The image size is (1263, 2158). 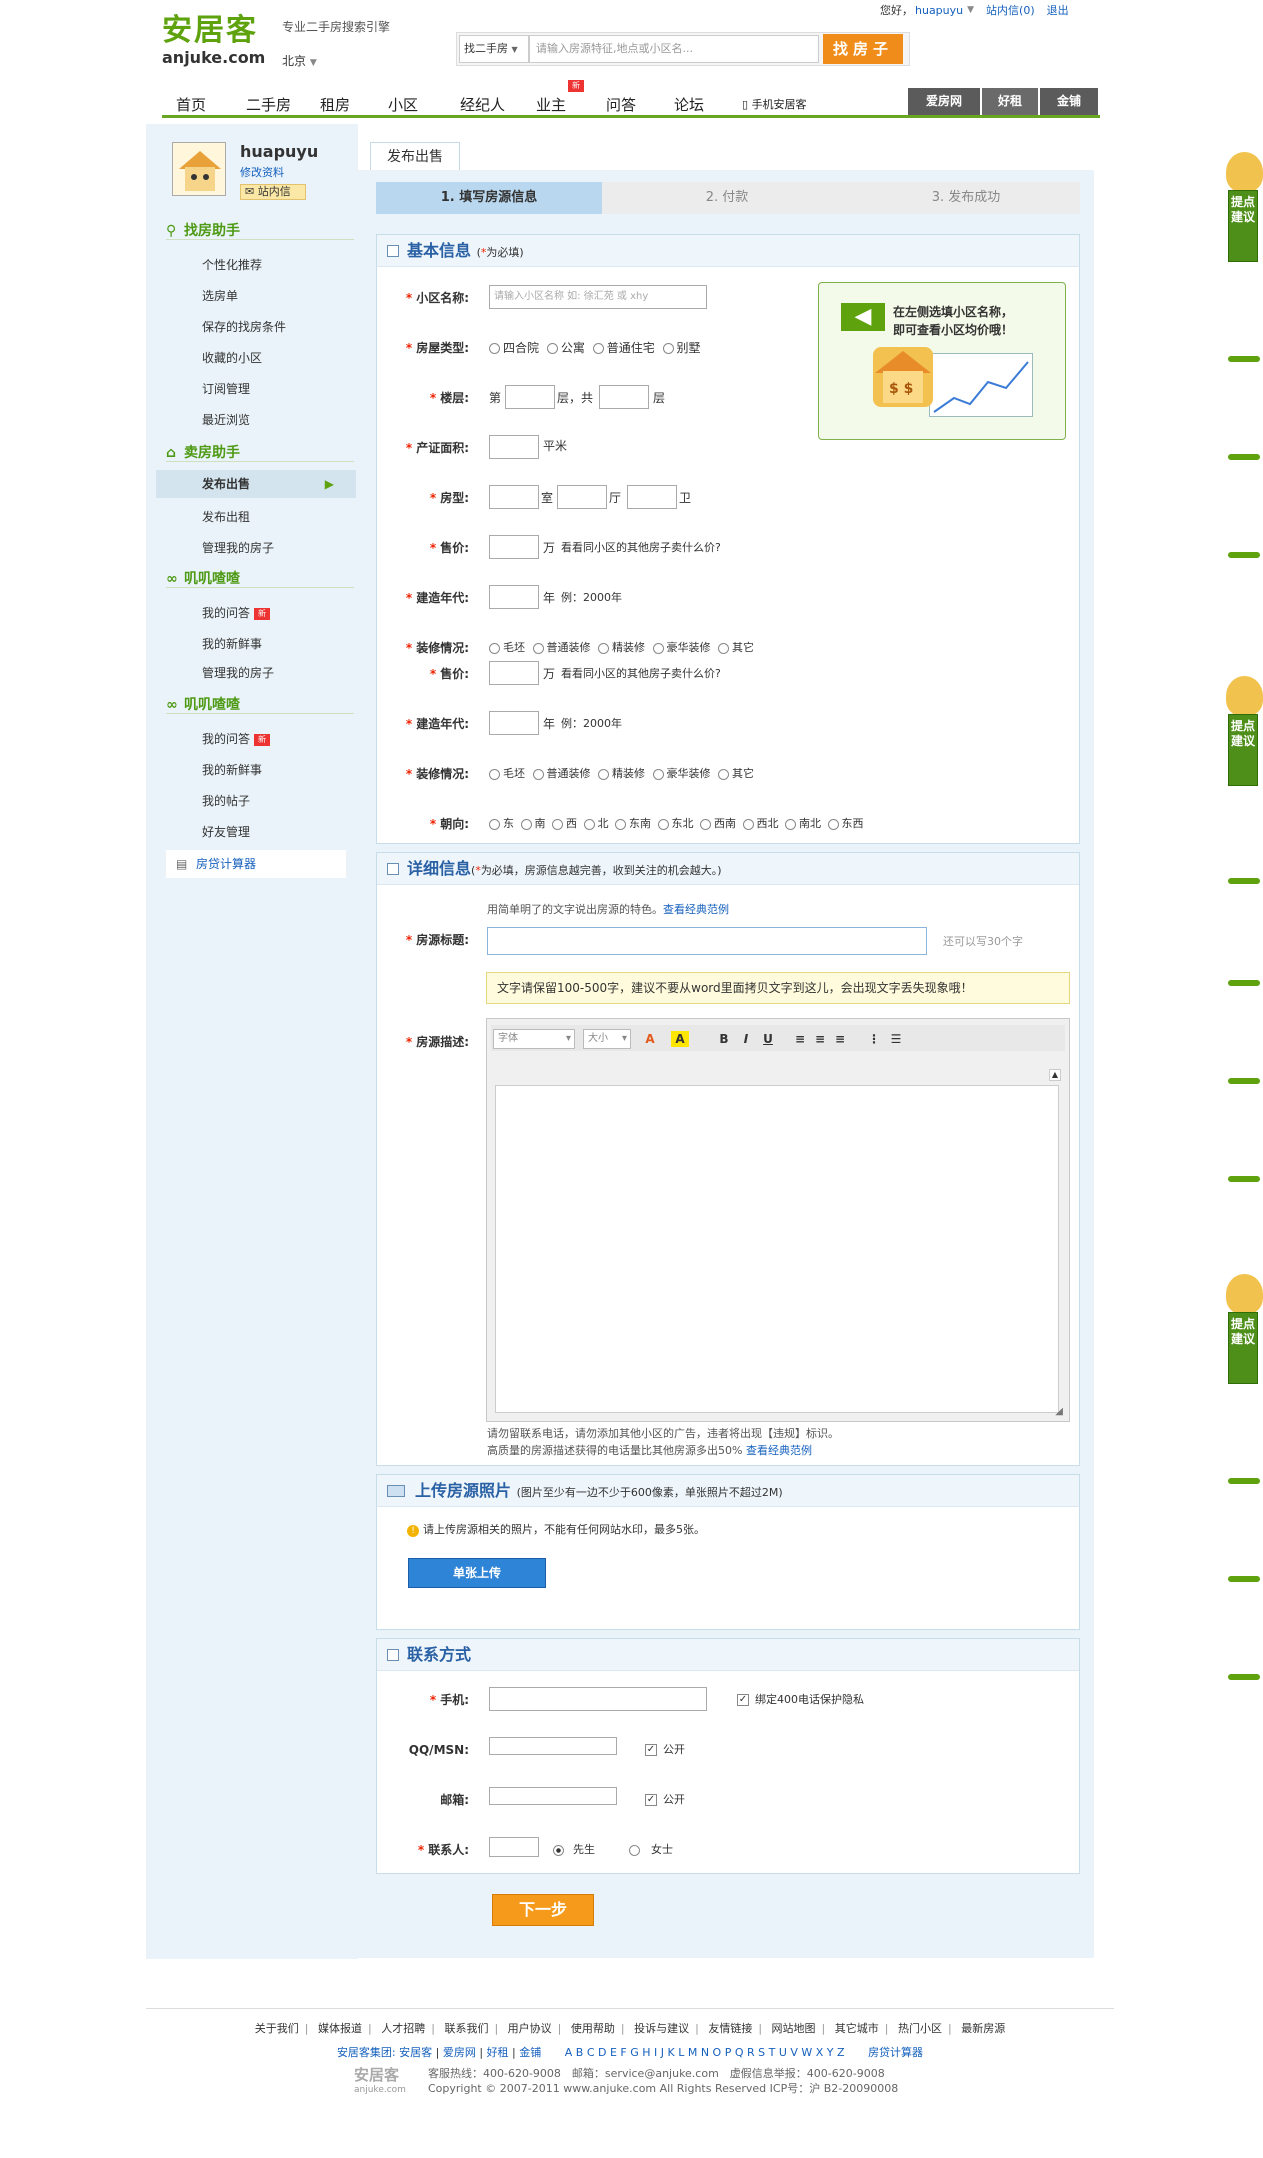 What do you see at coordinates (743, 1700) in the screenshot?
I see `bind-400-checkbox: ✓` at bounding box center [743, 1700].